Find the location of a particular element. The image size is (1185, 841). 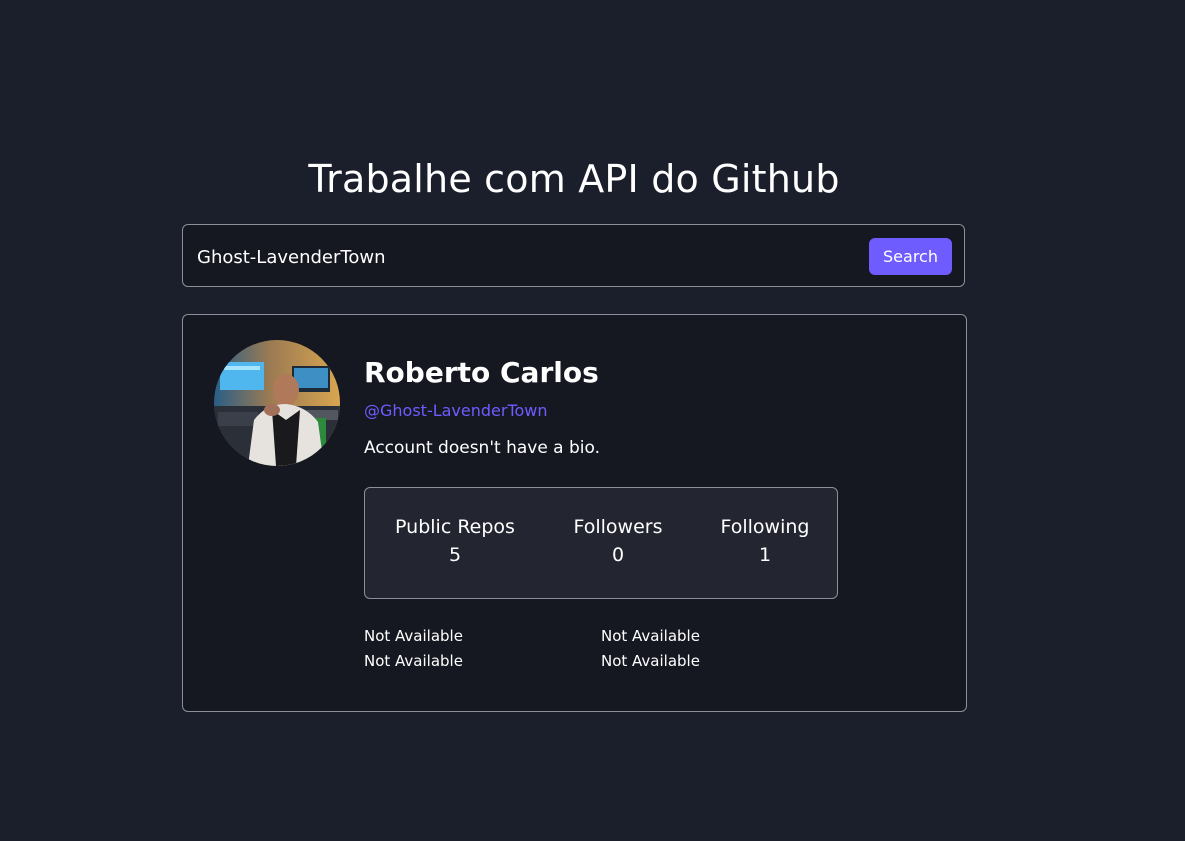

stat-value: 0 is located at coordinates (618, 555).